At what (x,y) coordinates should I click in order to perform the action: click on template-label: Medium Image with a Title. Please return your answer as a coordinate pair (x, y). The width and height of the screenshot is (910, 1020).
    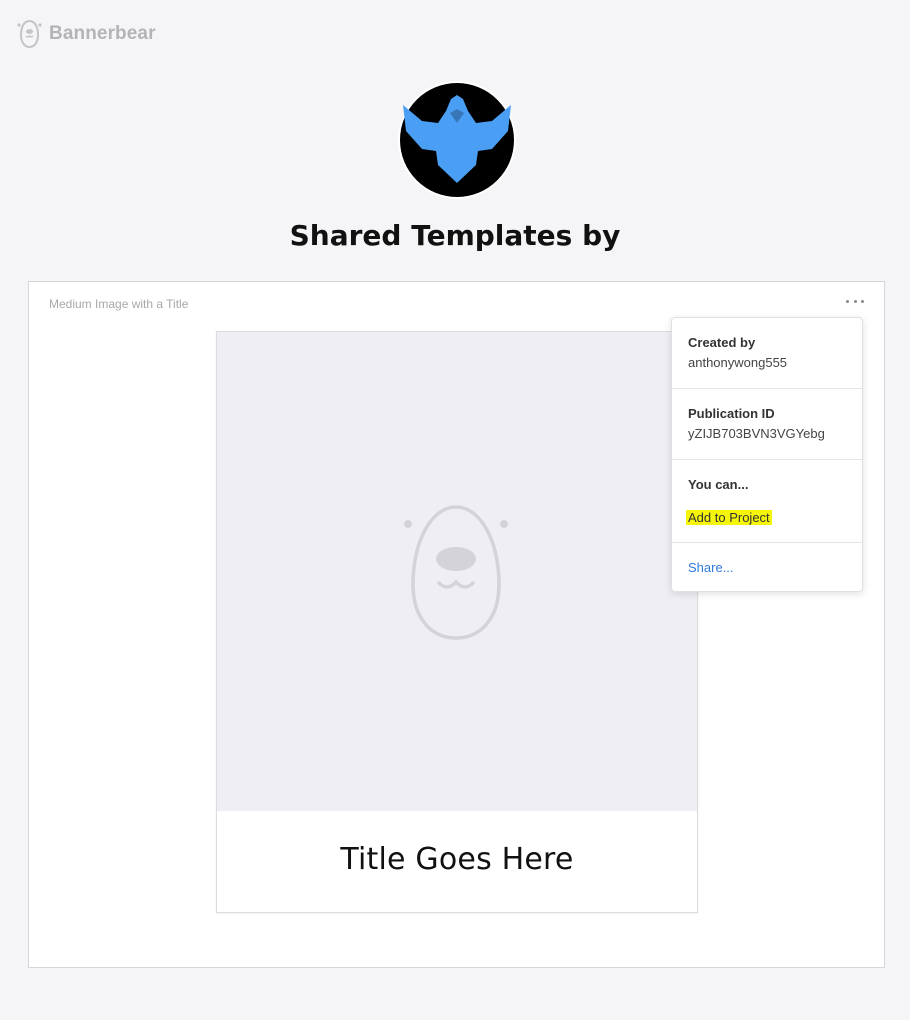
    Looking at the image, I should click on (119, 304).